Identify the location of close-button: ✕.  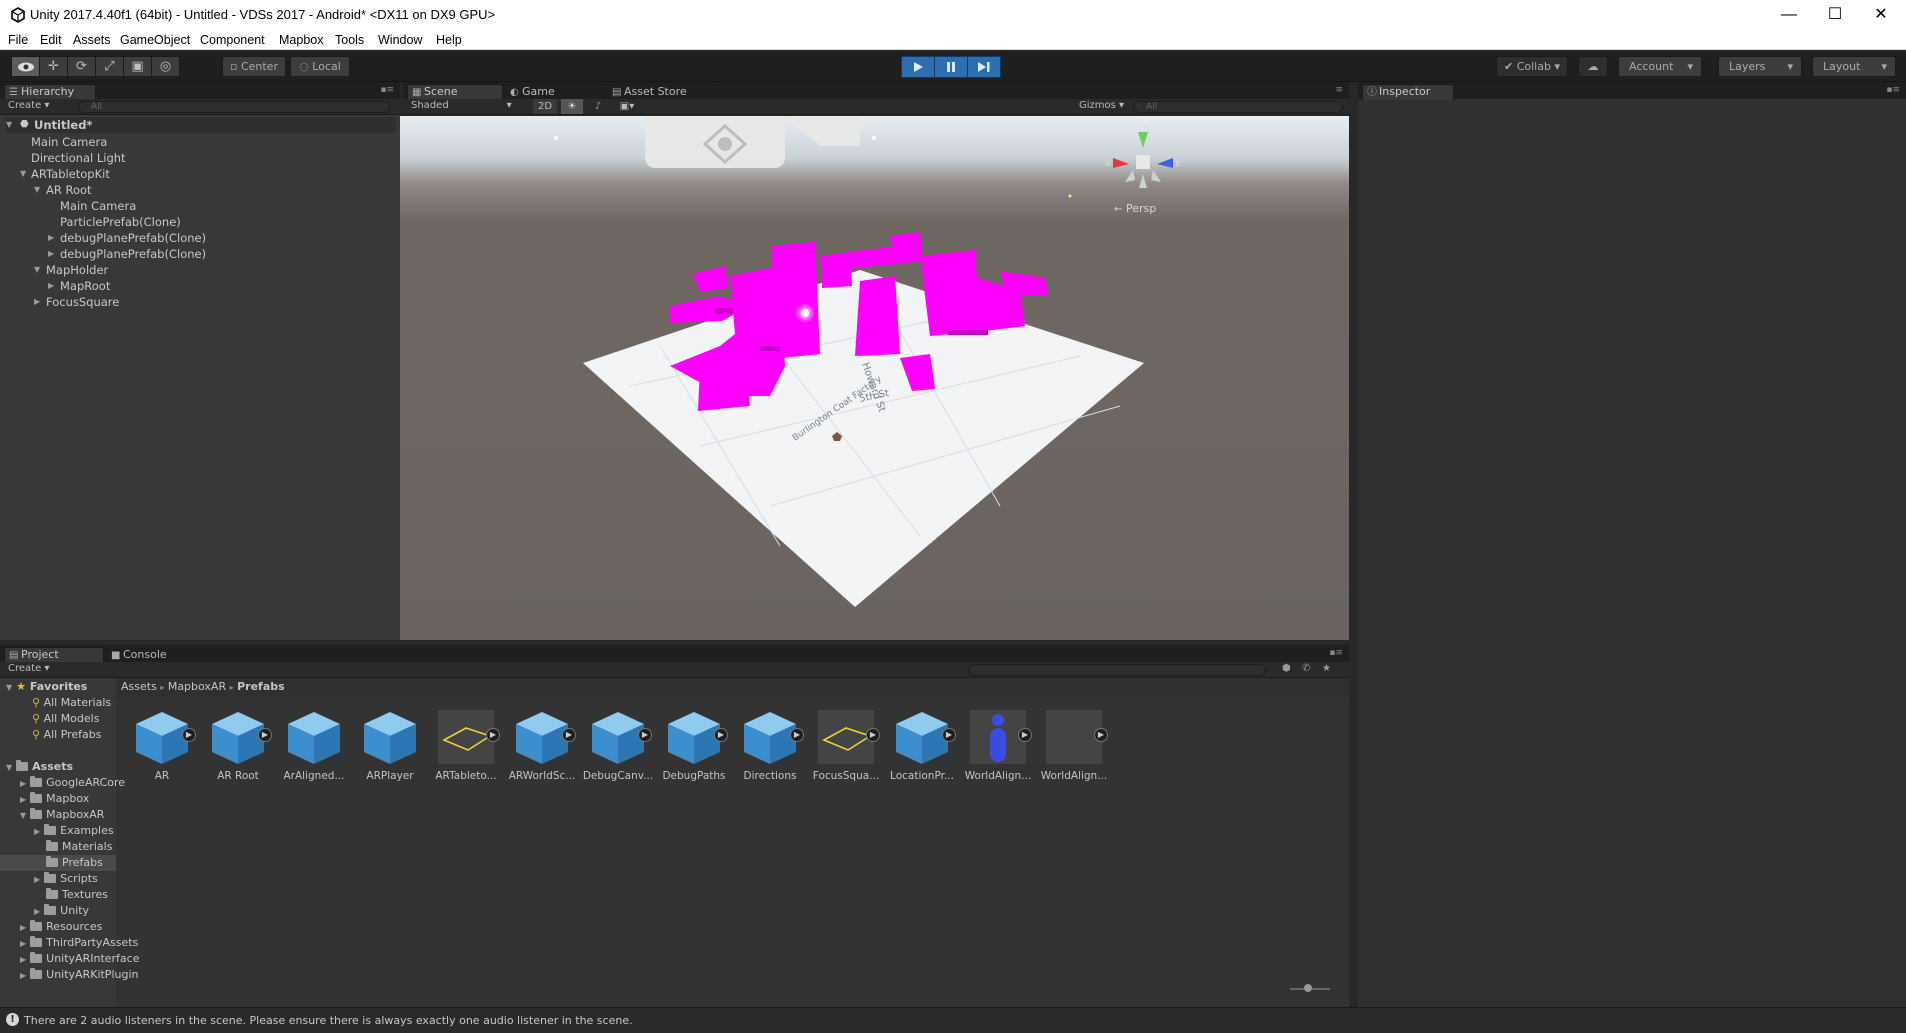
(1881, 15).